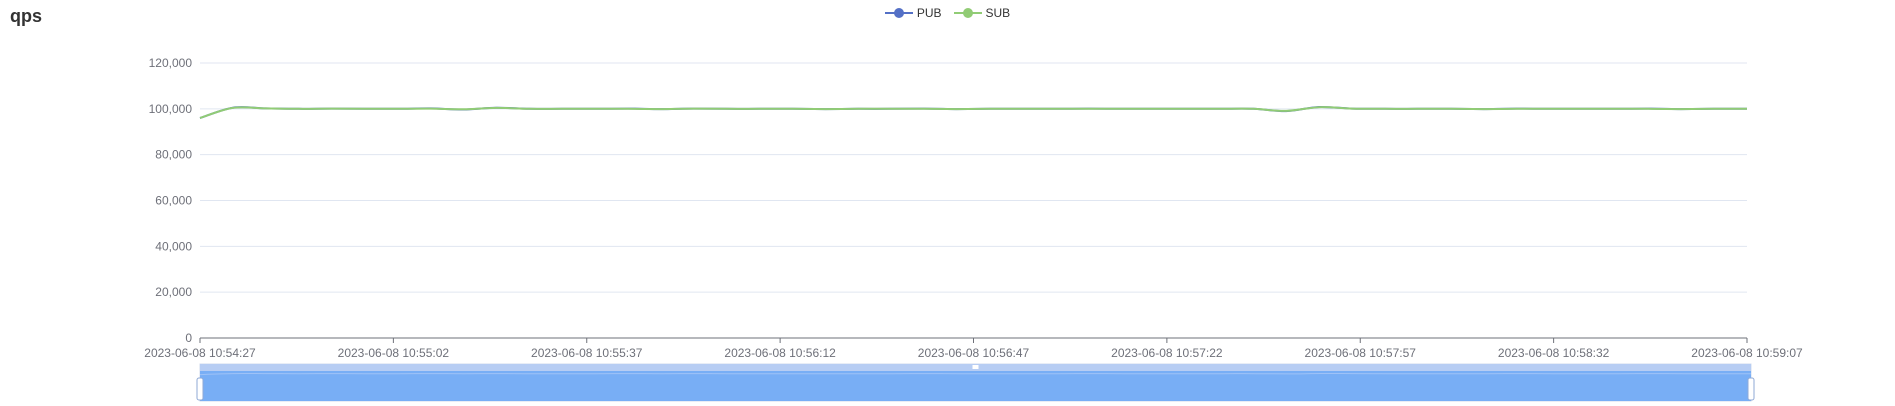 The height and width of the screenshot is (406, 1895). I want to click on x-tick-label: 2023-06-08 10:55:37, so click(587, 353).